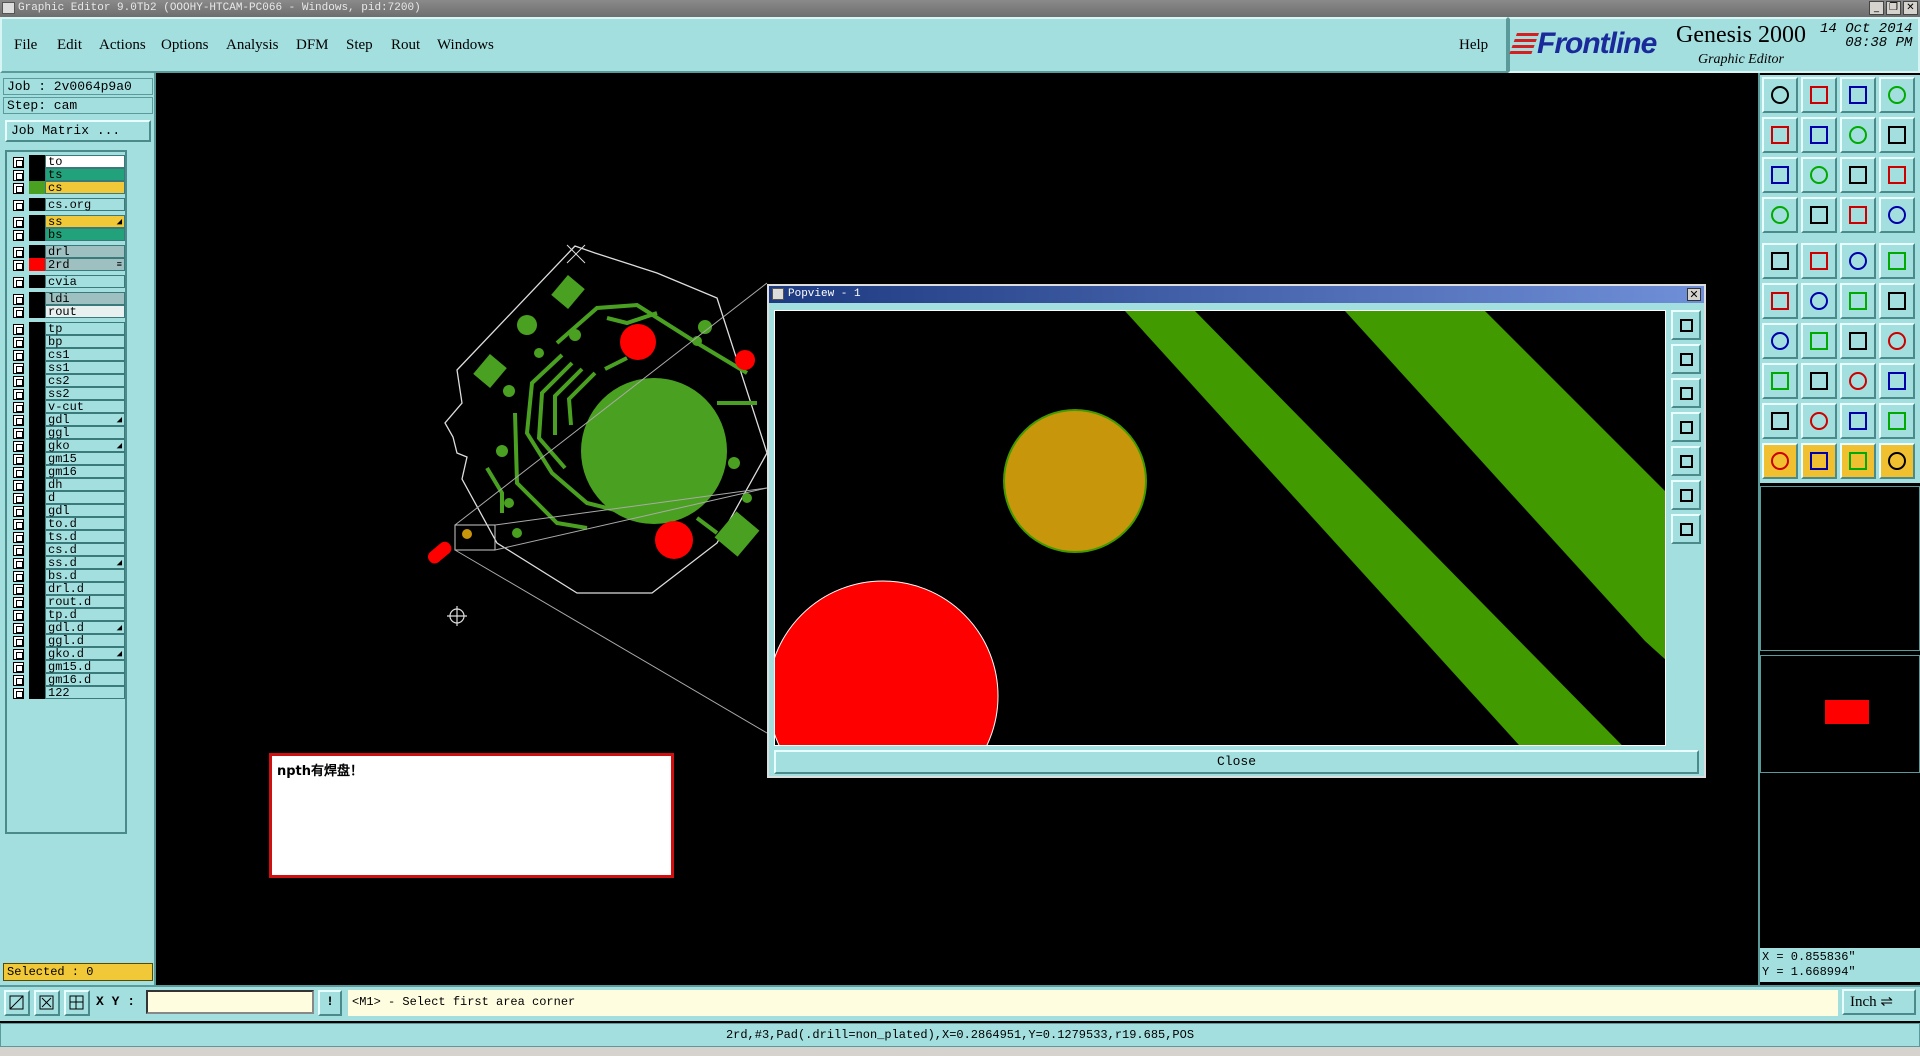  Describe the element at coordinates (85, 299) in the screenshot. I see `layer-name: ldi` at that location.